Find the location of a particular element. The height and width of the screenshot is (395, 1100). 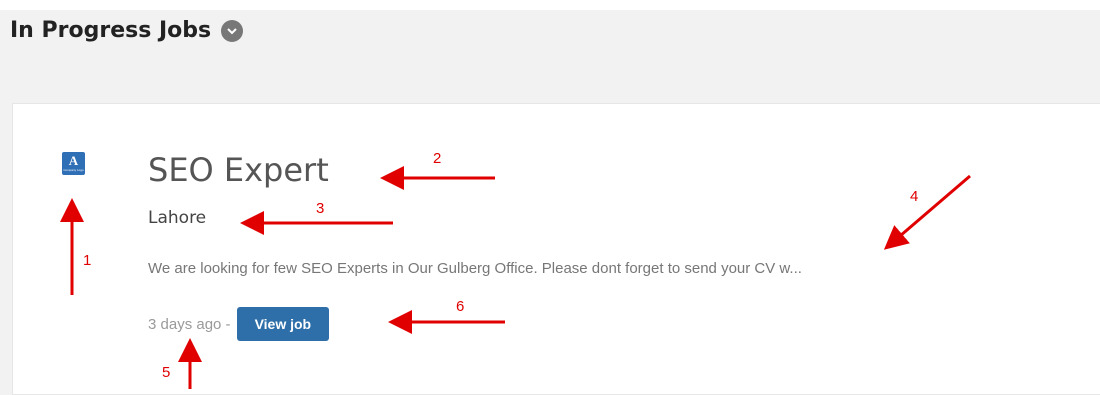

logo-letter: A is located at coordinates (73, 160).